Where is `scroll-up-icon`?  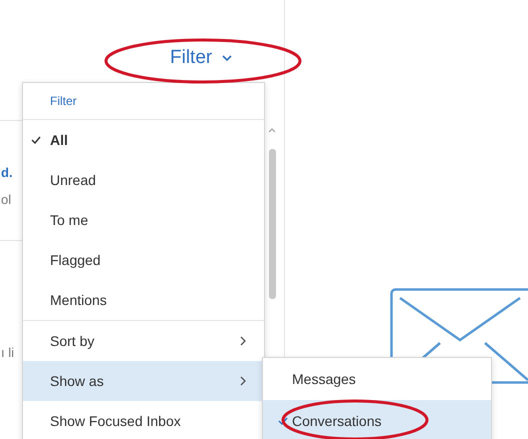 scroll-up-icon is located at coordinates (272, 130).